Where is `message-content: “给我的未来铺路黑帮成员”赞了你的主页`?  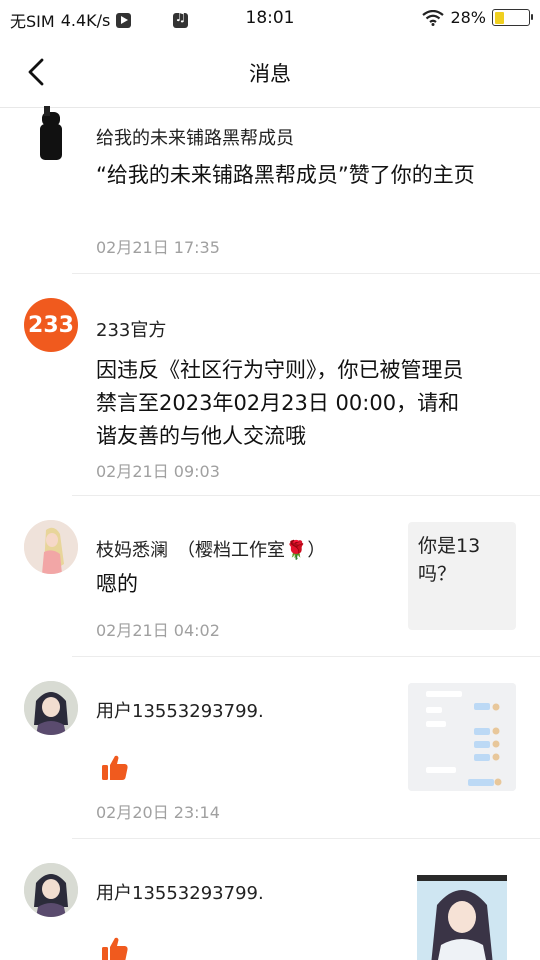
message-content: “给我的未来铺路黑帮成员”赞了你的主页 is located at coordinates (285, 175).